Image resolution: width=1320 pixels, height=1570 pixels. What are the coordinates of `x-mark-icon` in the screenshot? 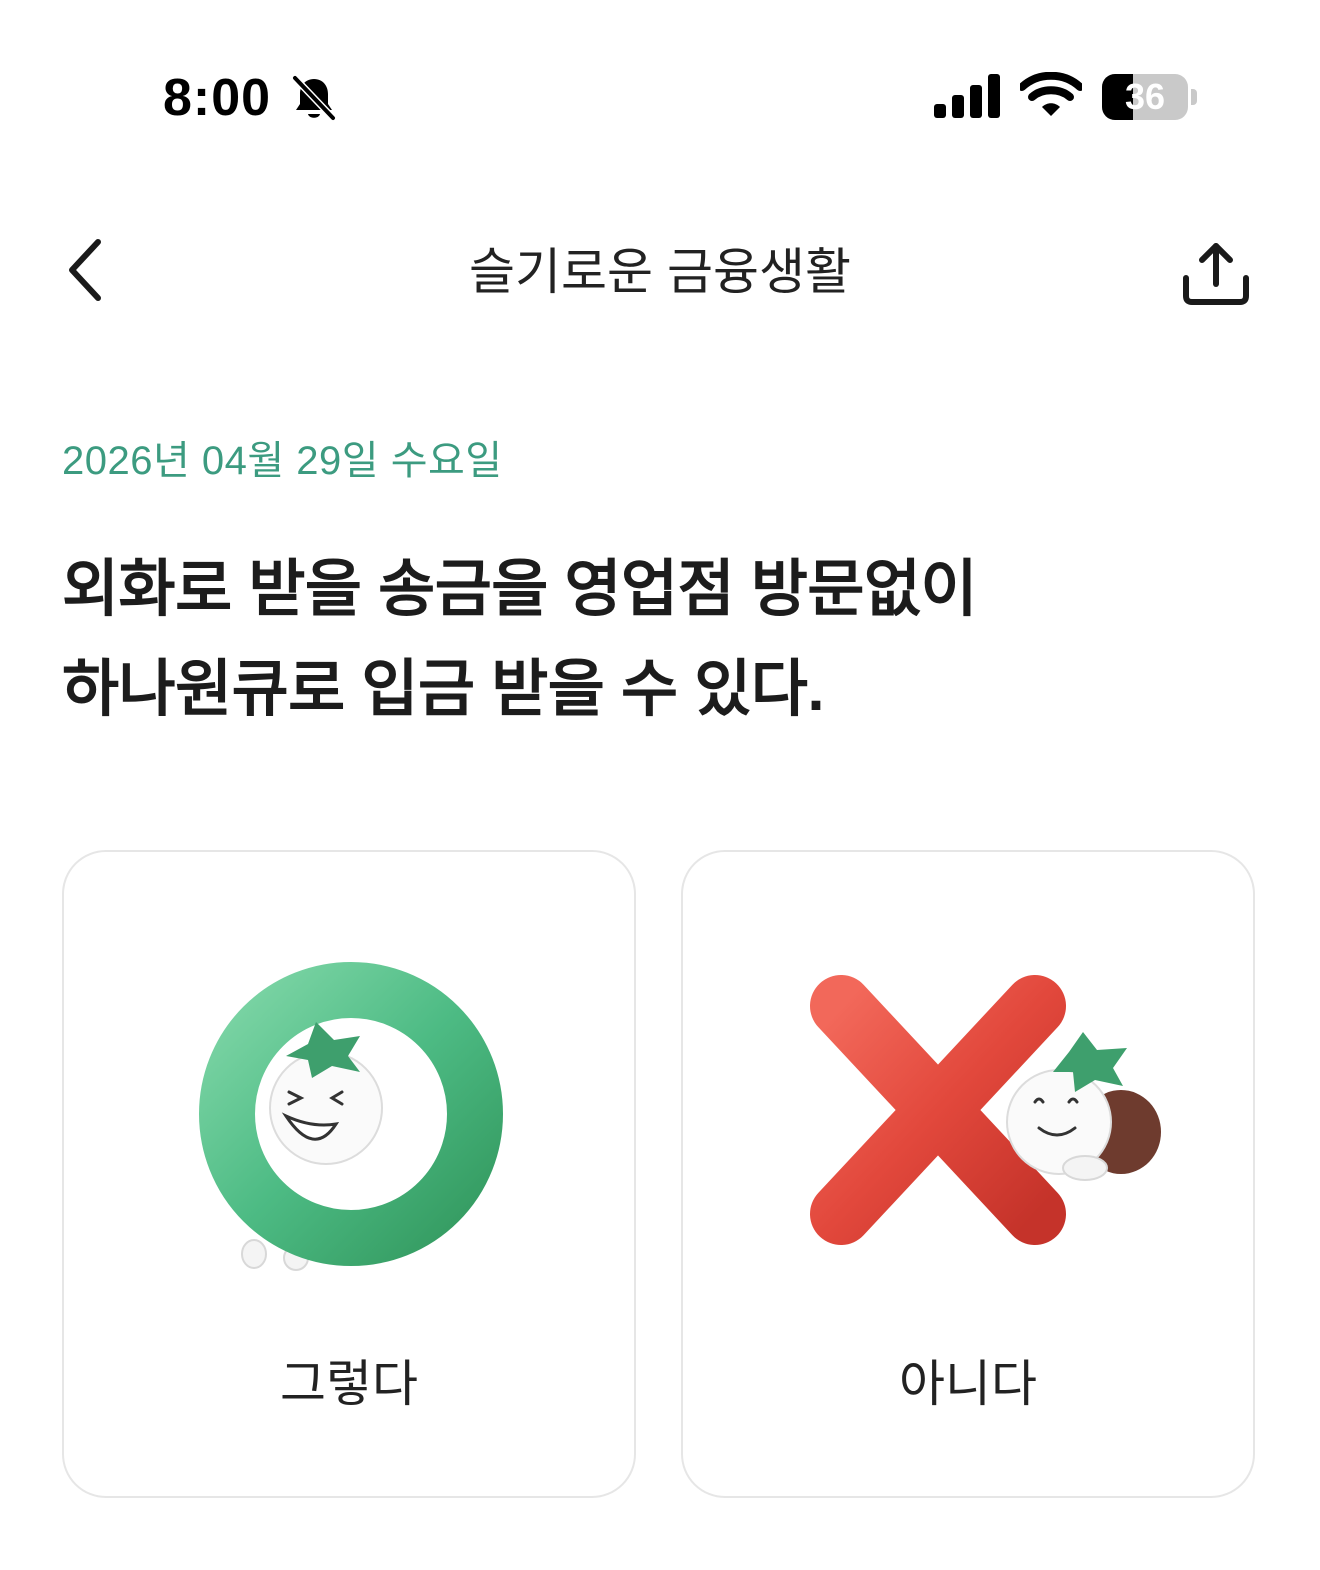 It's located at (985, 1110).